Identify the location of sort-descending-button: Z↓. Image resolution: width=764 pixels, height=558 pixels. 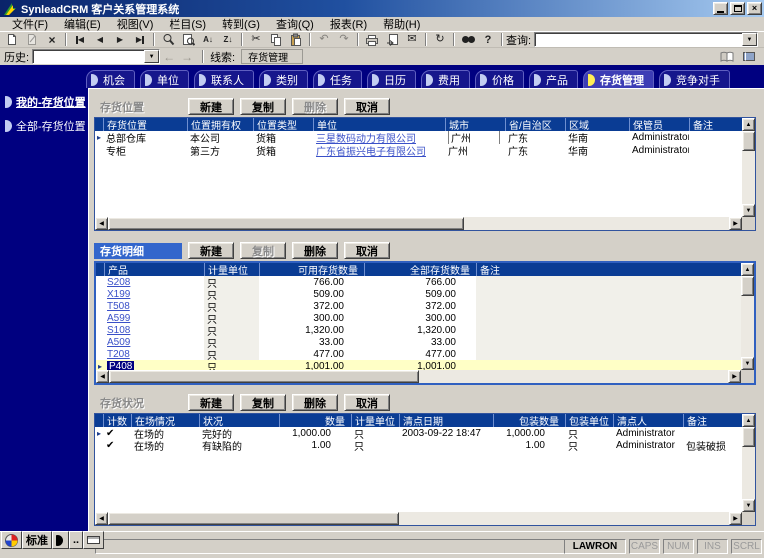
(228, 39).